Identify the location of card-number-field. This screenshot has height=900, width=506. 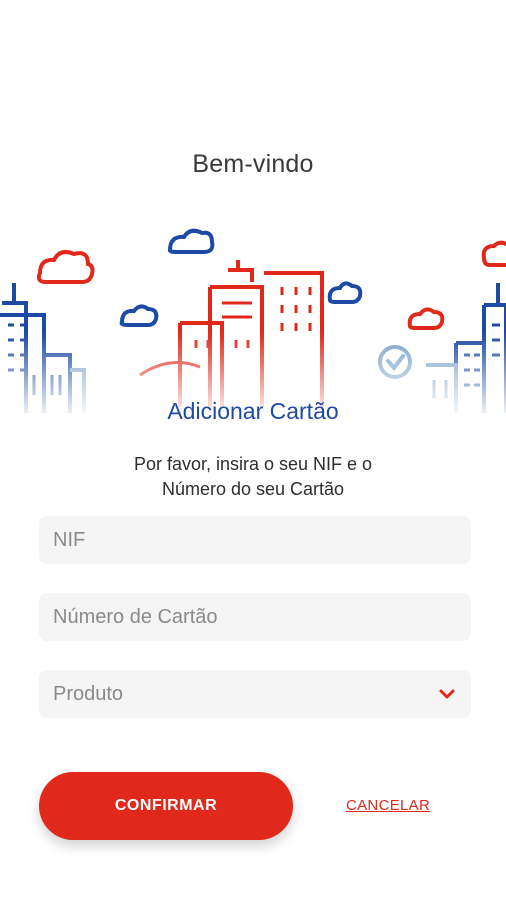
(255, 617).